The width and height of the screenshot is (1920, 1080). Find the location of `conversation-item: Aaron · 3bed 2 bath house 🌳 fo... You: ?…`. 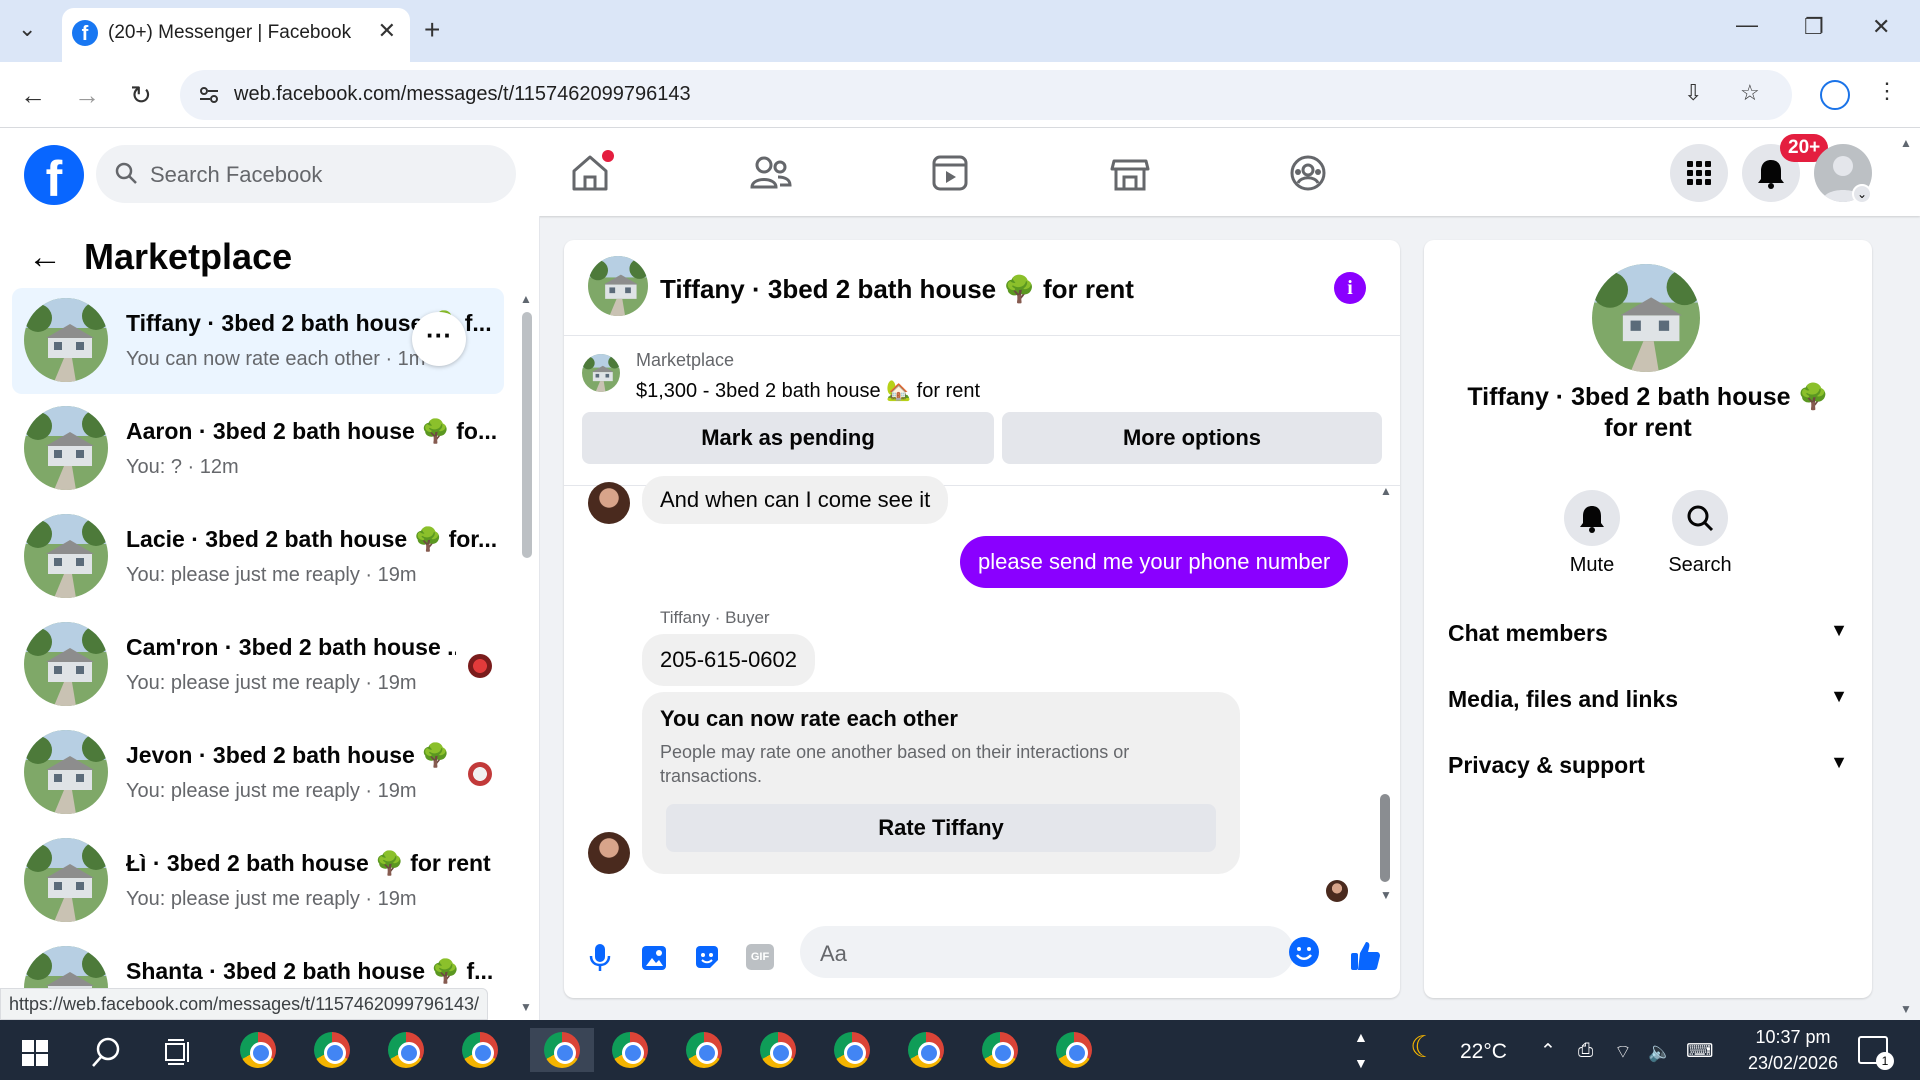

conversation-item: Aaron · 3bed 2 bath house 🌳 fo... You: ?… is located at coordinates (258, 449).